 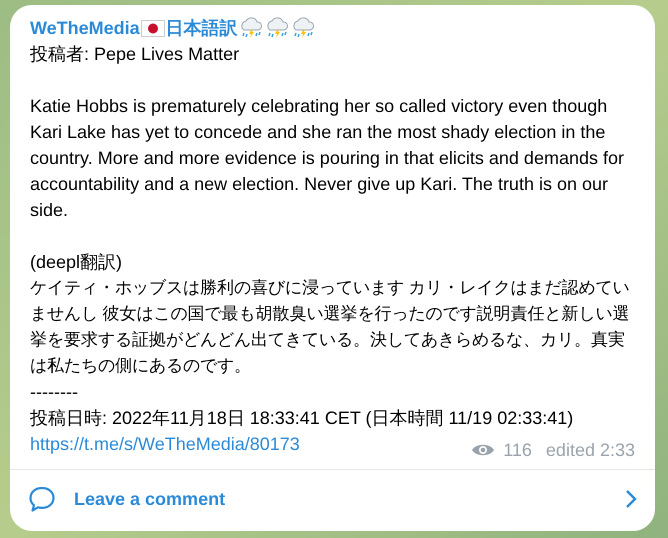 What do you see at coordinates (483, 450) in the screenshot?
I see `eye-icon` at bounding box center [483, 450].